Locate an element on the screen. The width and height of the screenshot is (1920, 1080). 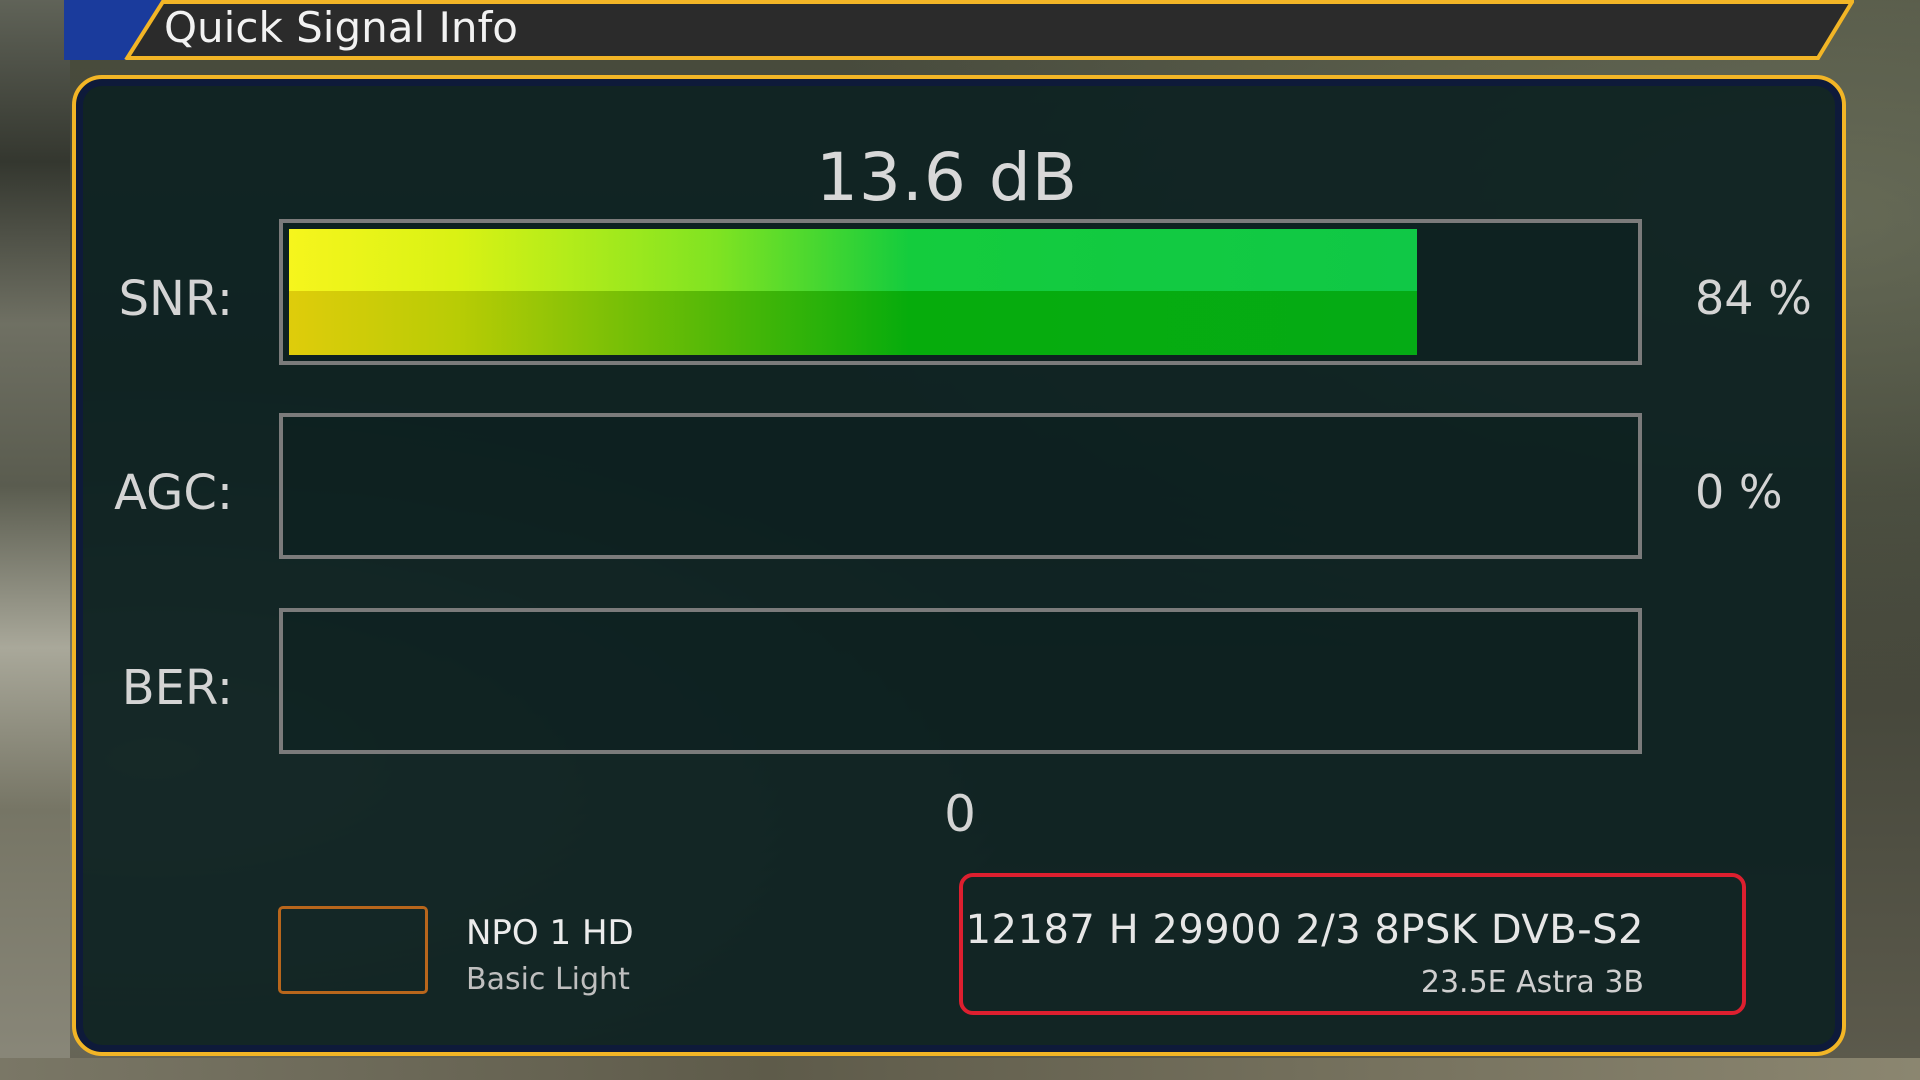
snr-db-readout: 13.6 dB is located at coordinates (960, 178).